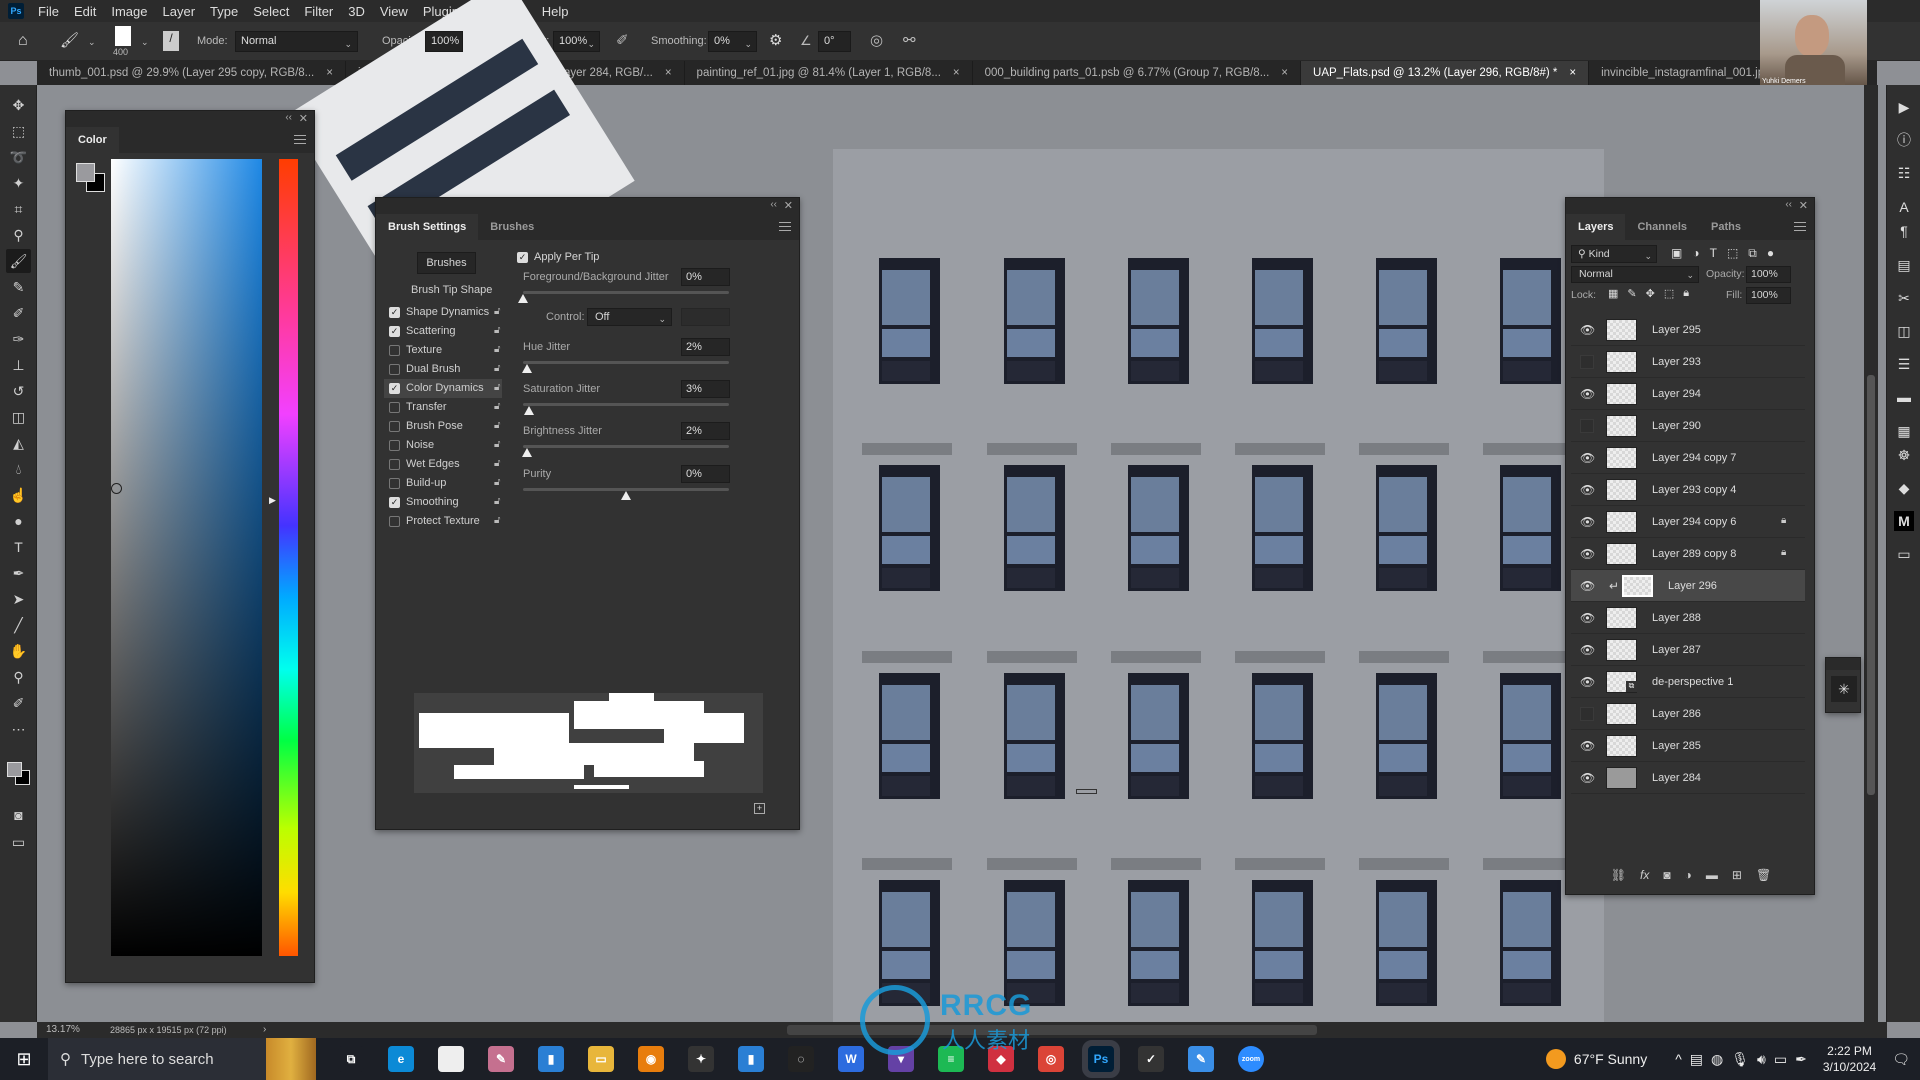 The height and width of the screenshot is (1080, 1920). Describe the element at coordinates (18, 842) in the screenshot. I see `screen-mode-icon: ▭` at that location.